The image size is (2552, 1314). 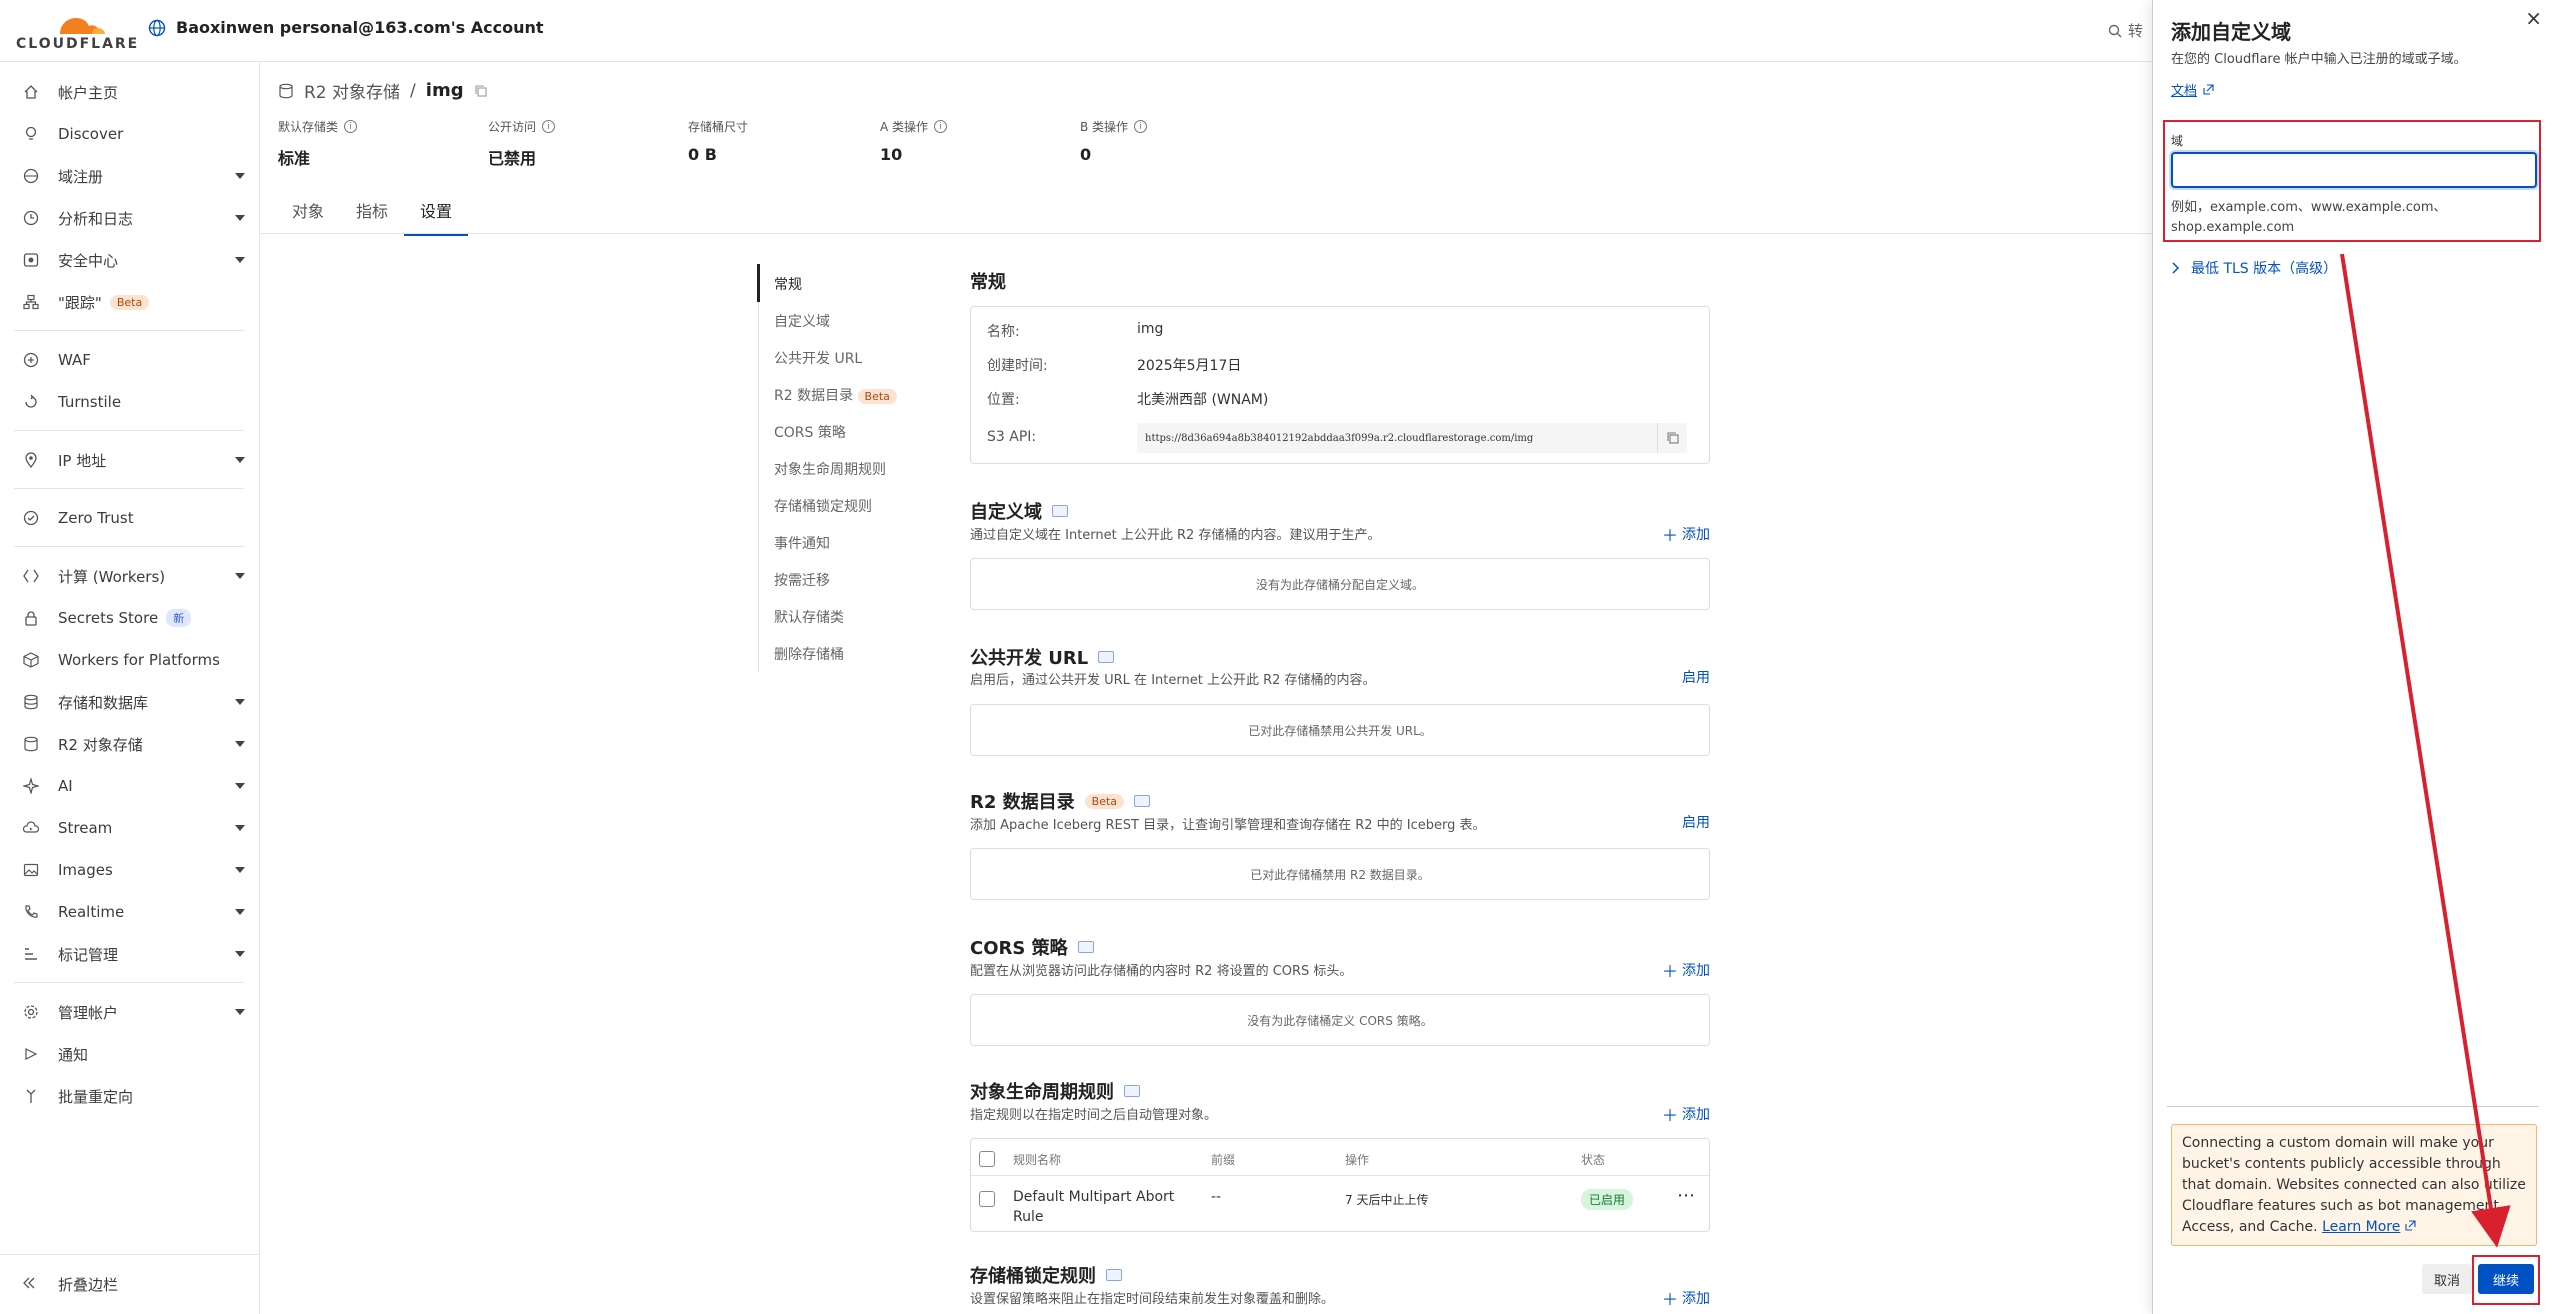 I want to click on tab-objects: 对象, so click(x=308, y=214).